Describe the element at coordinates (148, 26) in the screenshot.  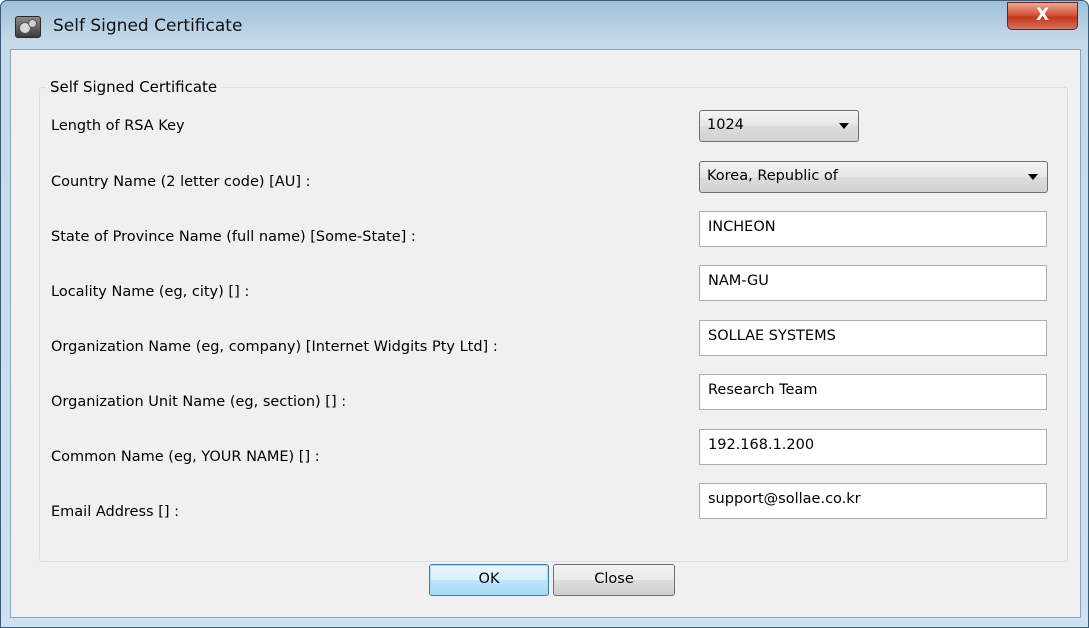
I see `window-title: Self Signed Certificate` at that location.